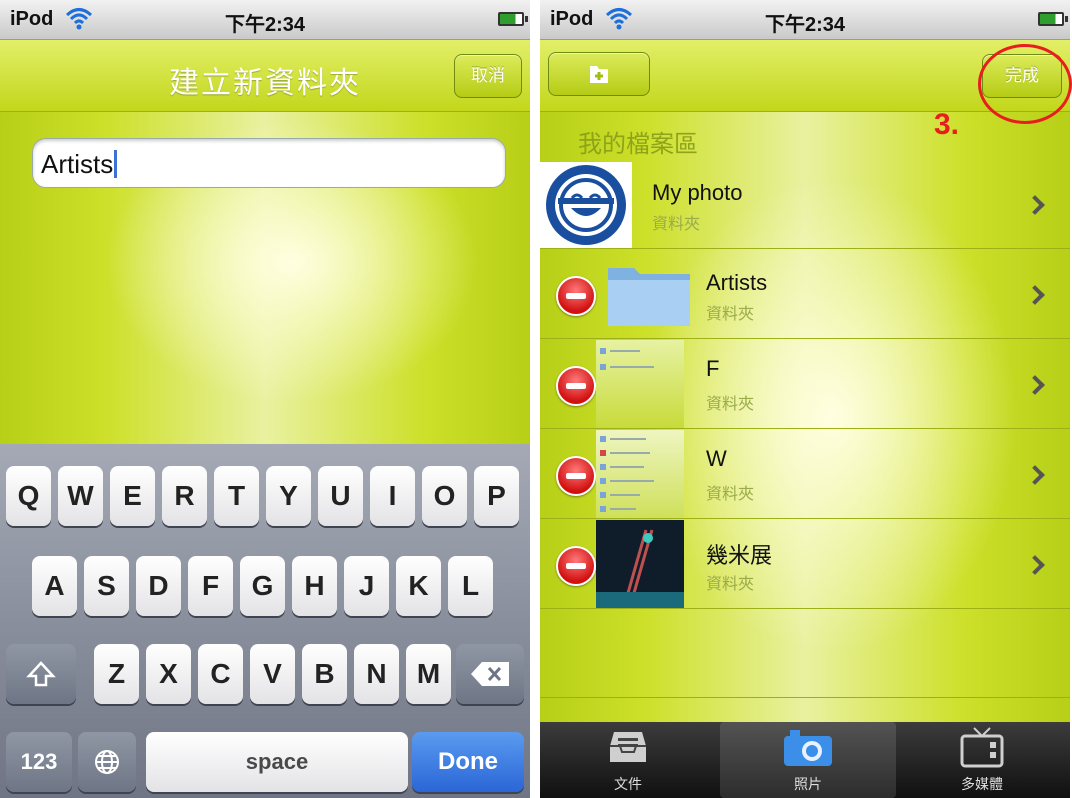 The width and height of the screenshot is (1072, 798). What do you see at coordinates (628, 747) in the screenshot?
I see `inbox-tray-icon` at bounding box center [628, 747].